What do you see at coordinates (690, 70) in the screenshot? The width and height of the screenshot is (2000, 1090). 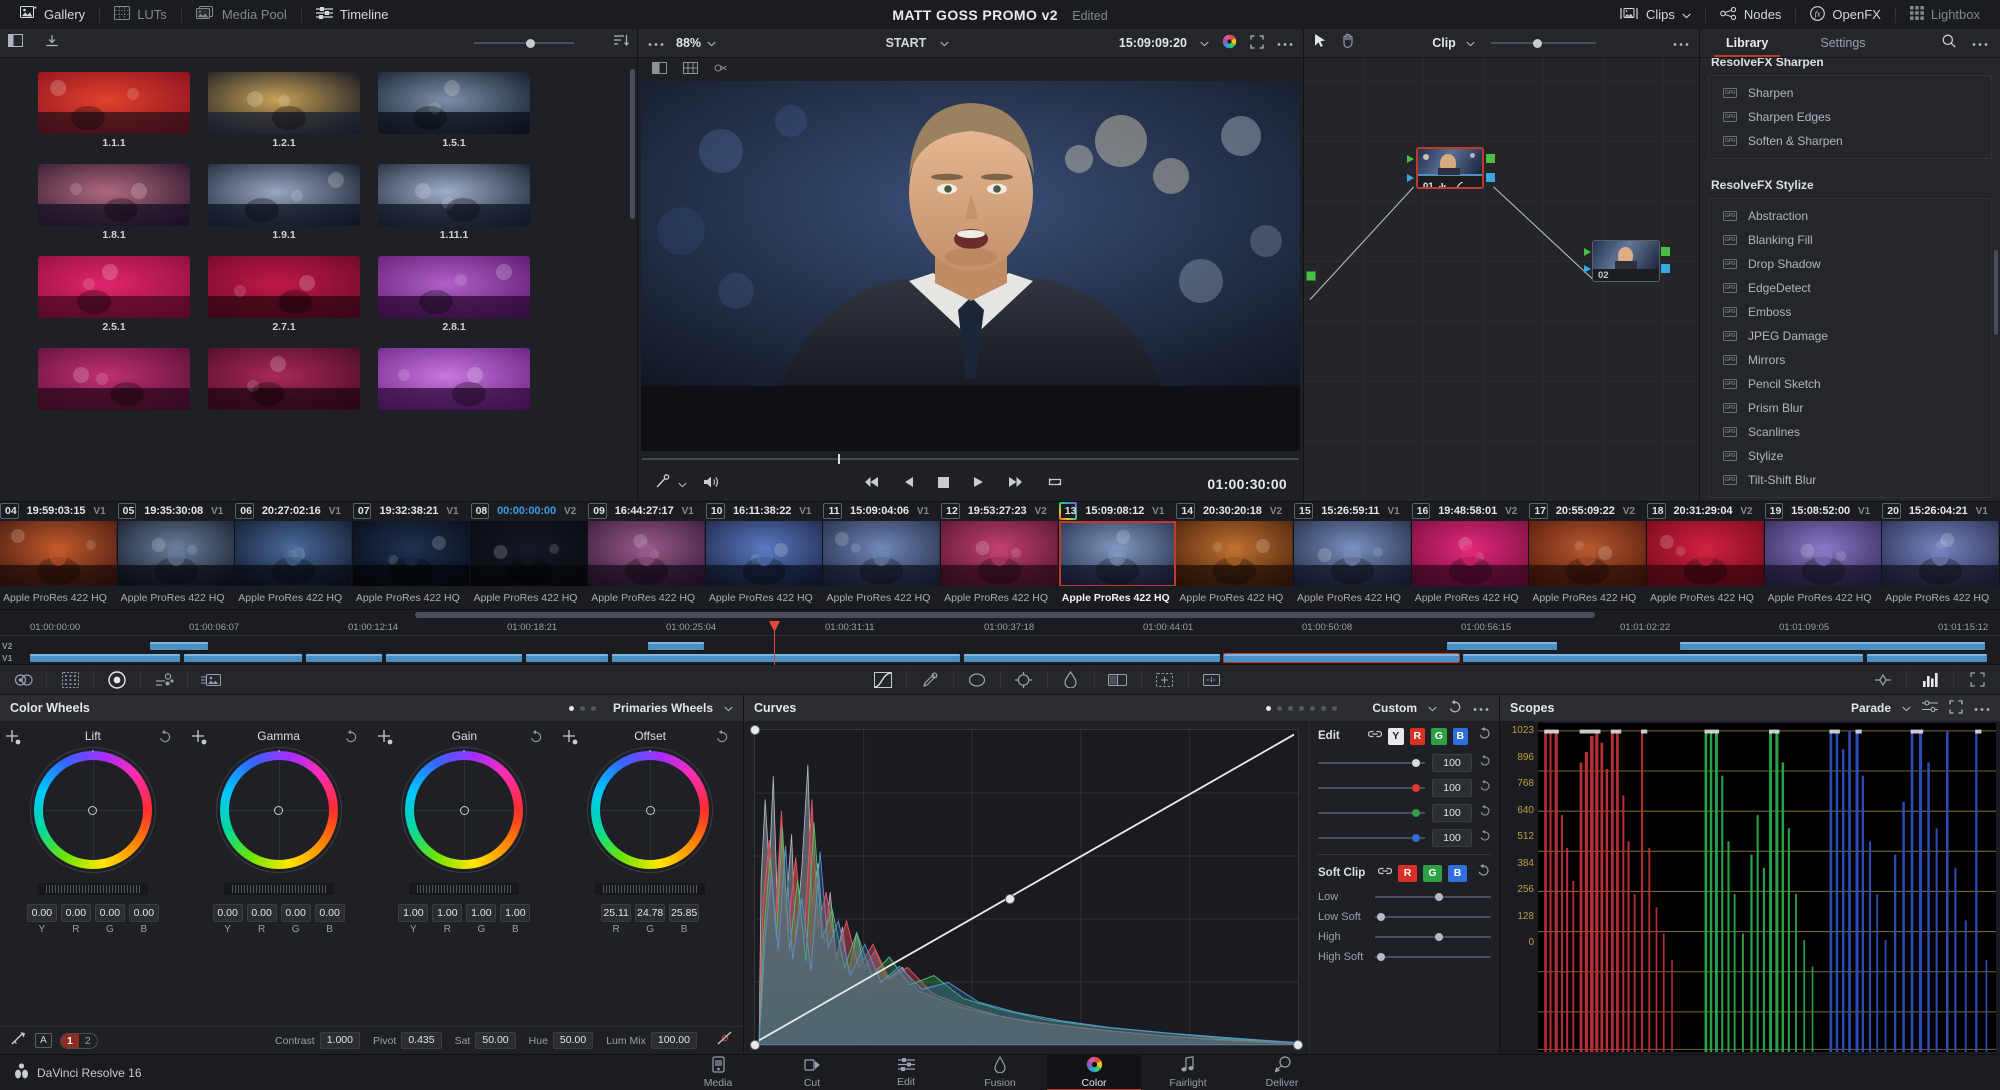 I see `grid-icon` at bounding box center [690, 70].